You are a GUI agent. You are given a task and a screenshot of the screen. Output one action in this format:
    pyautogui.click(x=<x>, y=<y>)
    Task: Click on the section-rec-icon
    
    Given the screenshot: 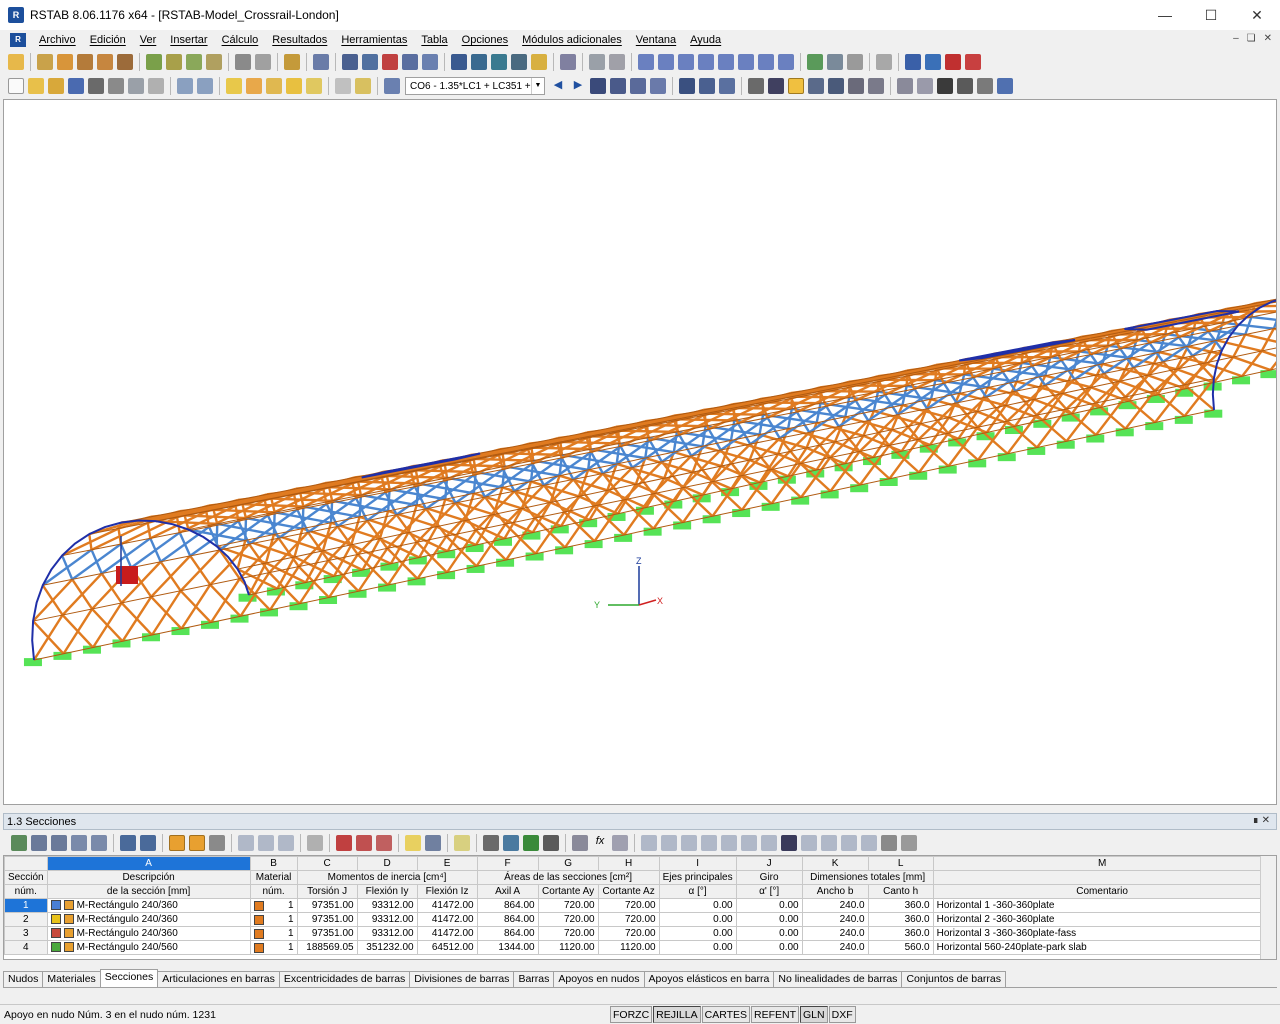 What is the action you would take?
    pyautogui.click(x=869, y=843)
    